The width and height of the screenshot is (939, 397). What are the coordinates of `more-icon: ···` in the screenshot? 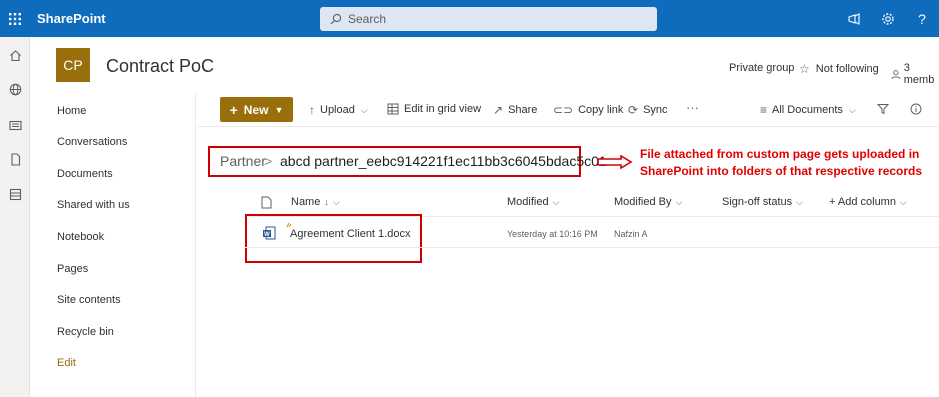 It's located at (692, 107).